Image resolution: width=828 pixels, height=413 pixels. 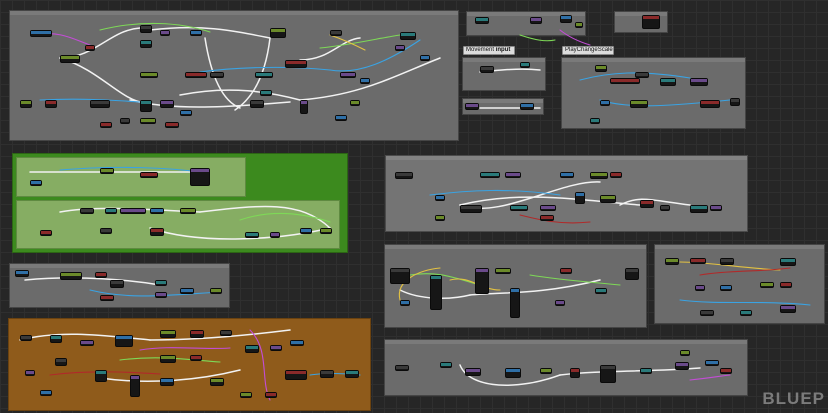 What do you see at coordinates (178, 224) in the screenshot?
I see `comment-box-green-inner-bottom` at bounding box center [178, 224].